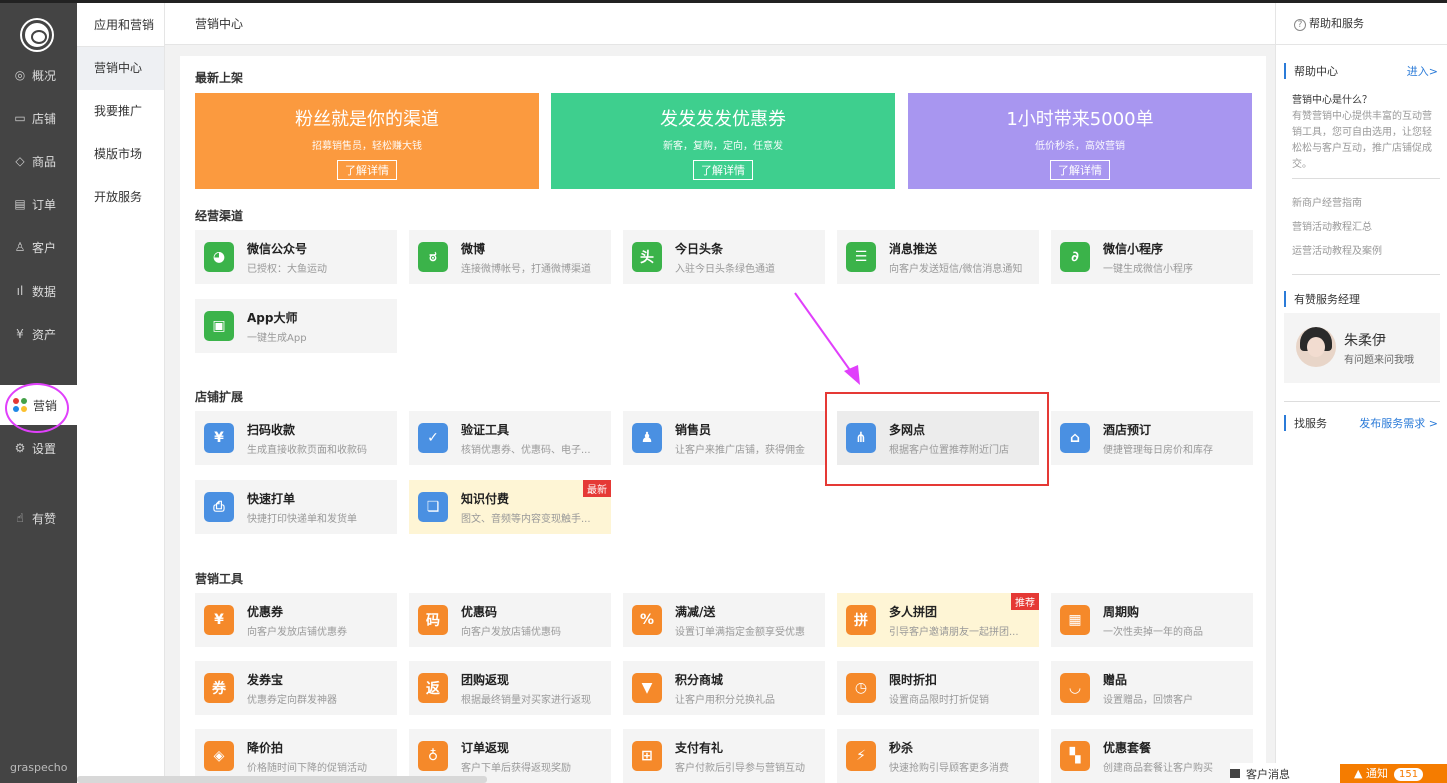 The height and width of the screenshot is (783, 1447). I want to click on horizontal-scrollbar, so click(282, 779).